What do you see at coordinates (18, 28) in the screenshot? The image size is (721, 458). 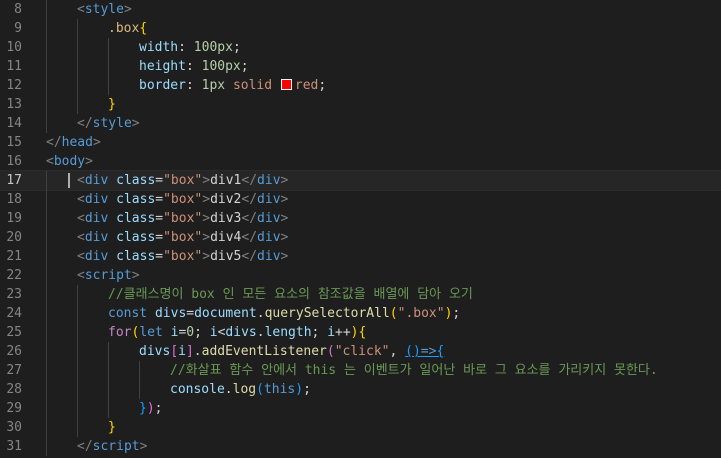 I see `line-number: 9` at bounding box center [18, 28].